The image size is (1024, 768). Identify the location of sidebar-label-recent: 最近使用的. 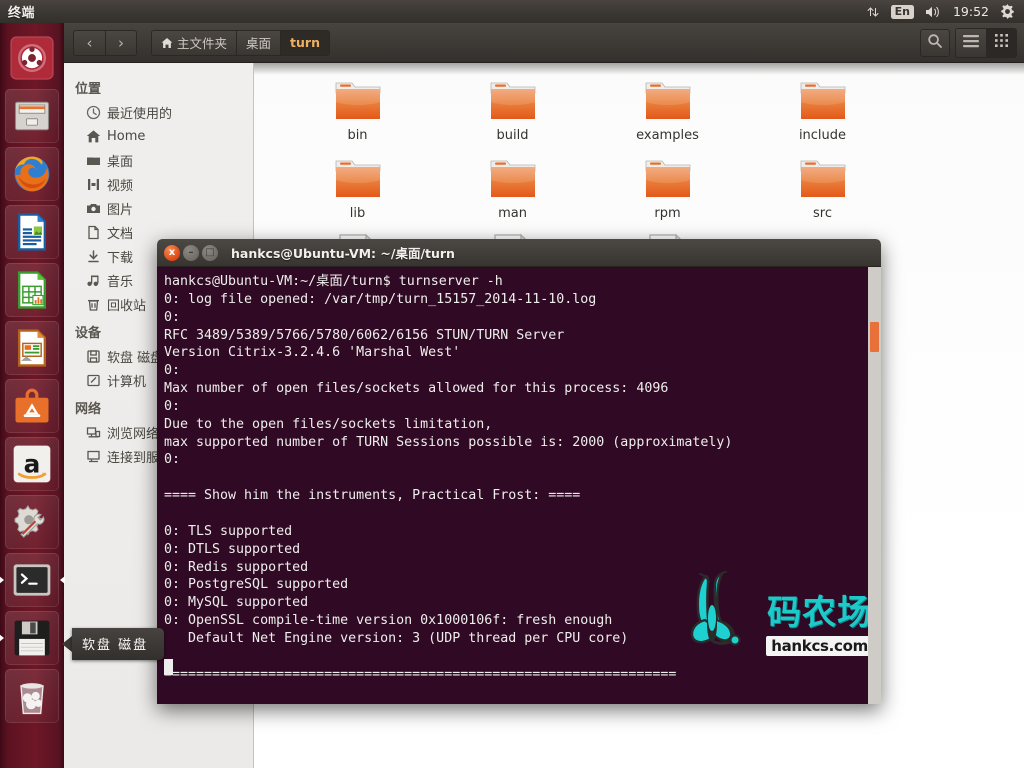
(140, 114).